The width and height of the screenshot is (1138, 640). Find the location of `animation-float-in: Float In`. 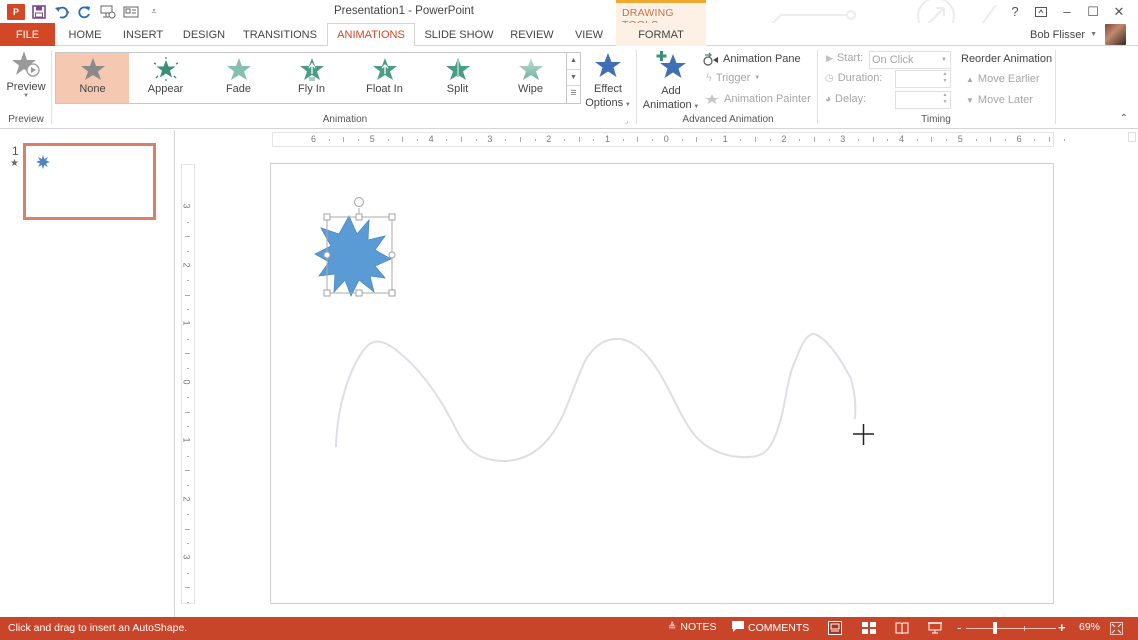

animation-float-in: Float In is located at coordinates (384, 78).